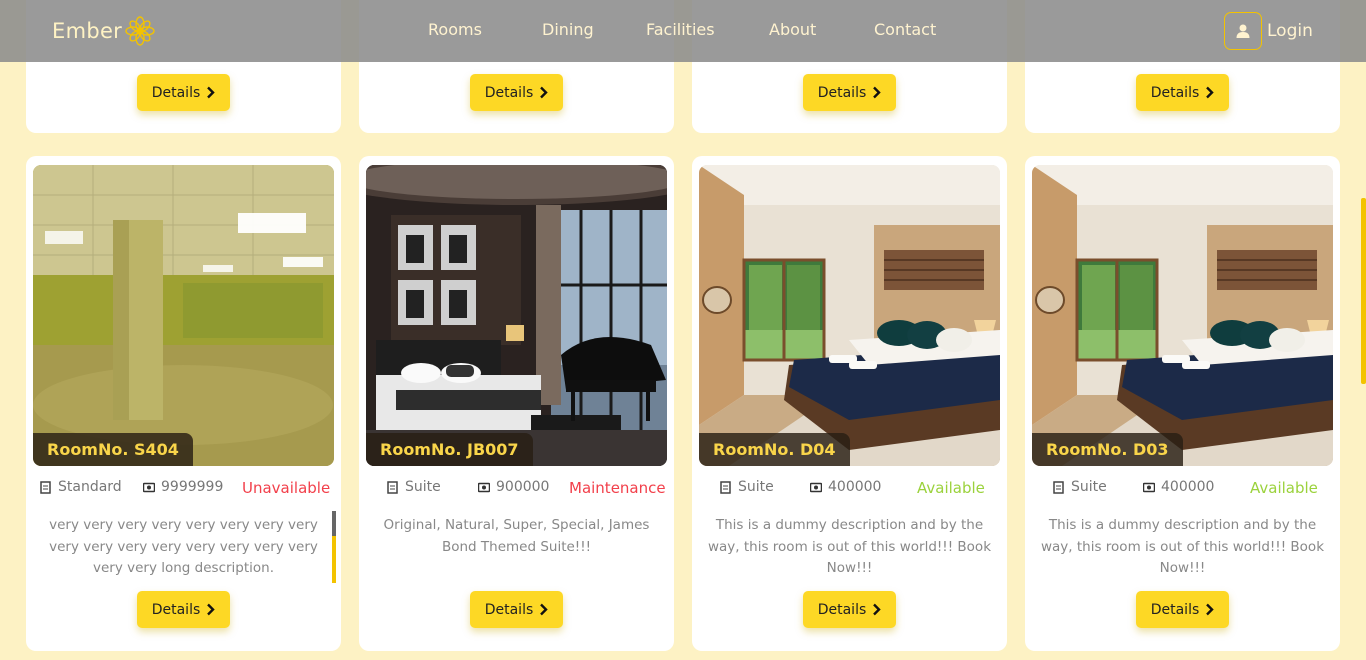 The image size is (1366, 660). I want to click on room-price: 900000, so click(513, 487).